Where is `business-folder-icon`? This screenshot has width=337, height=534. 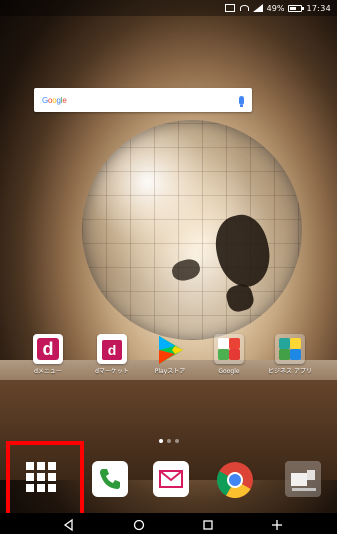
business-folder-icon is located at coordinates (290, 349).